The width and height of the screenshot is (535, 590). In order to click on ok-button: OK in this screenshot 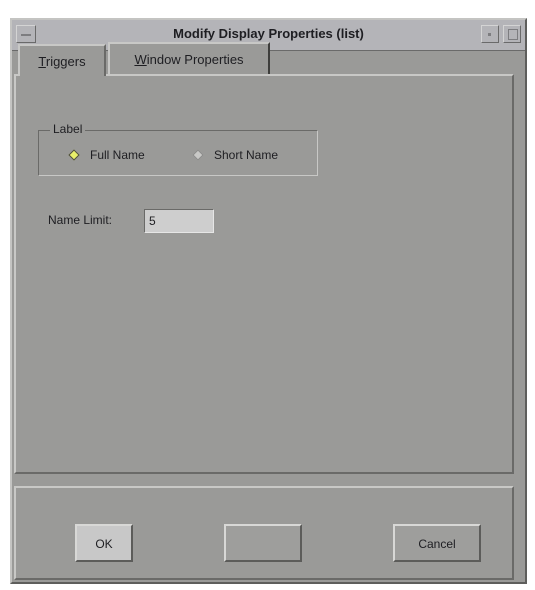, I will do `click(104, 543)`.